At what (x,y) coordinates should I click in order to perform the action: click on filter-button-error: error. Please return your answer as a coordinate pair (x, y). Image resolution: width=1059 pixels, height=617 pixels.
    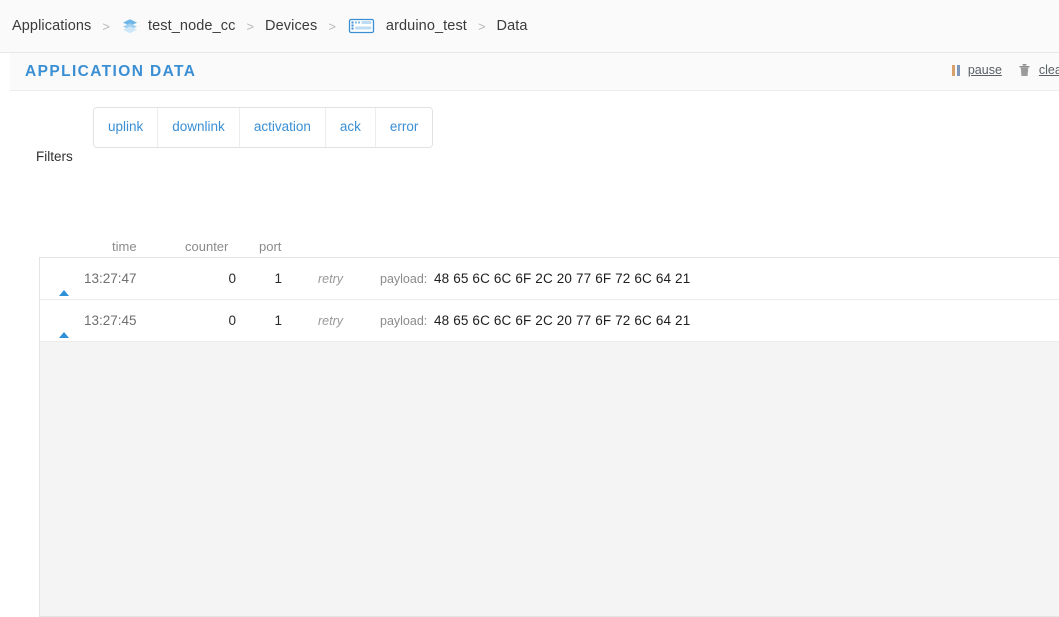
    Looking at the image, I should click on (404, 127).